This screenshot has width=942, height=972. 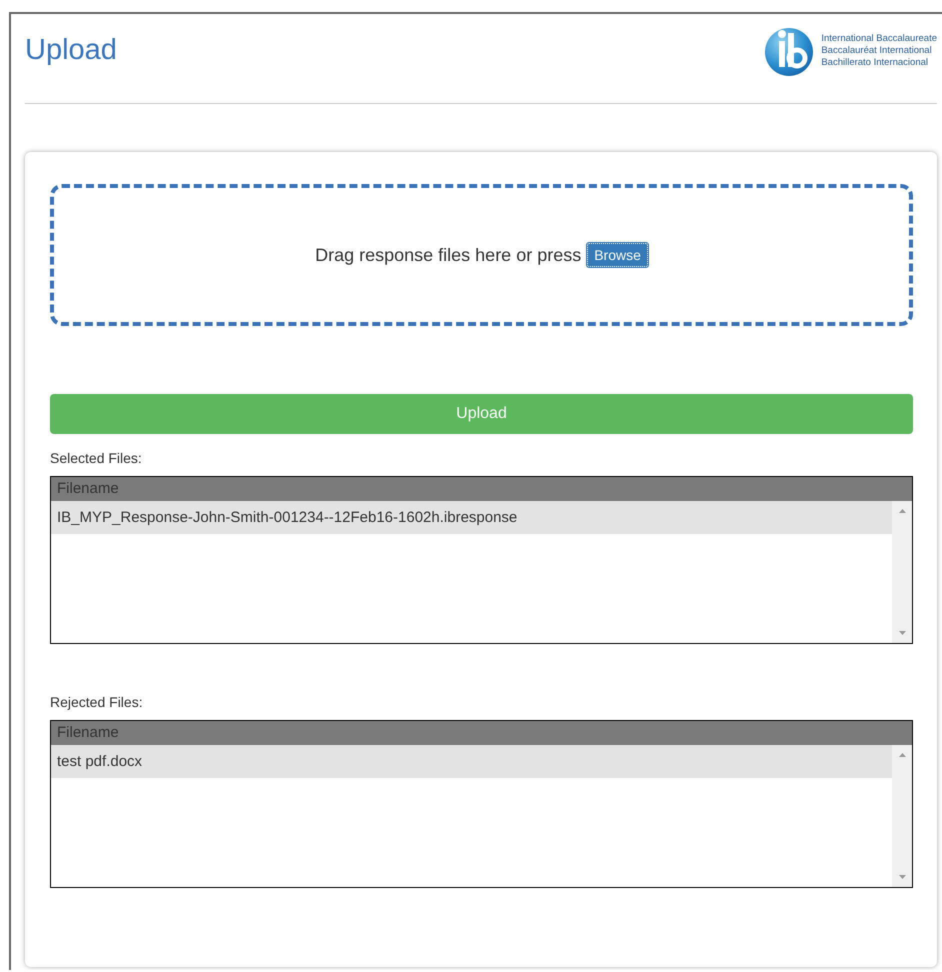 I want to click on logo-text: Baccalauréat International, so click(x=877, y=51).